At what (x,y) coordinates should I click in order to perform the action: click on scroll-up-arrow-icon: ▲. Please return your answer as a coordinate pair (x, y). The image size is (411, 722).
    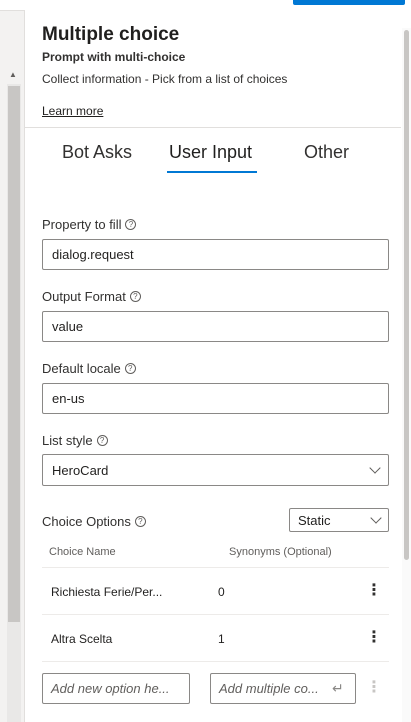
    Looking at the image, I should click on (13, 75).